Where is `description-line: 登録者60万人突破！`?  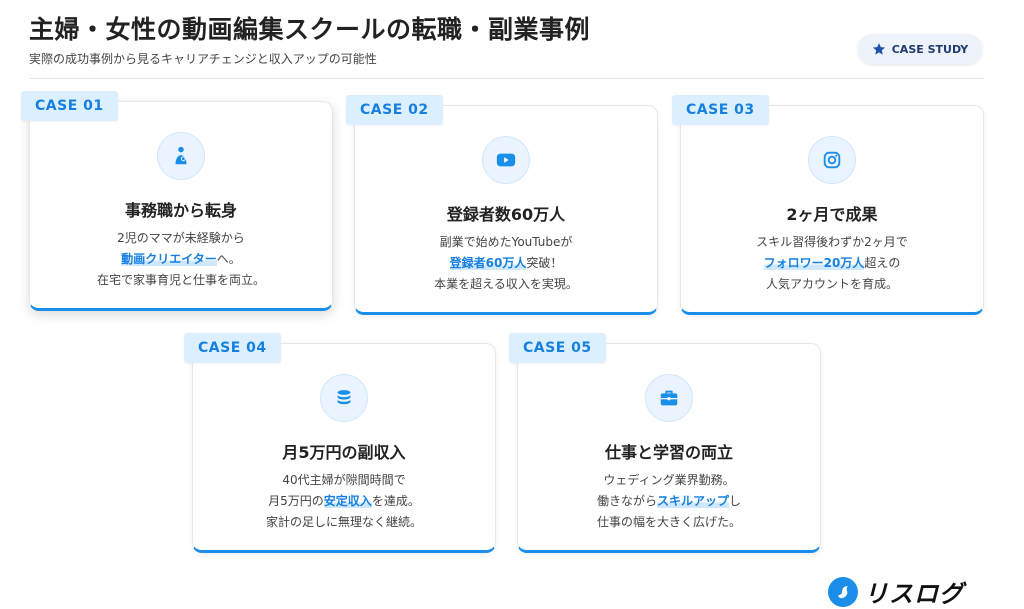 description-line: 登録者60万人突破！ is located at coordinates (506, 263).